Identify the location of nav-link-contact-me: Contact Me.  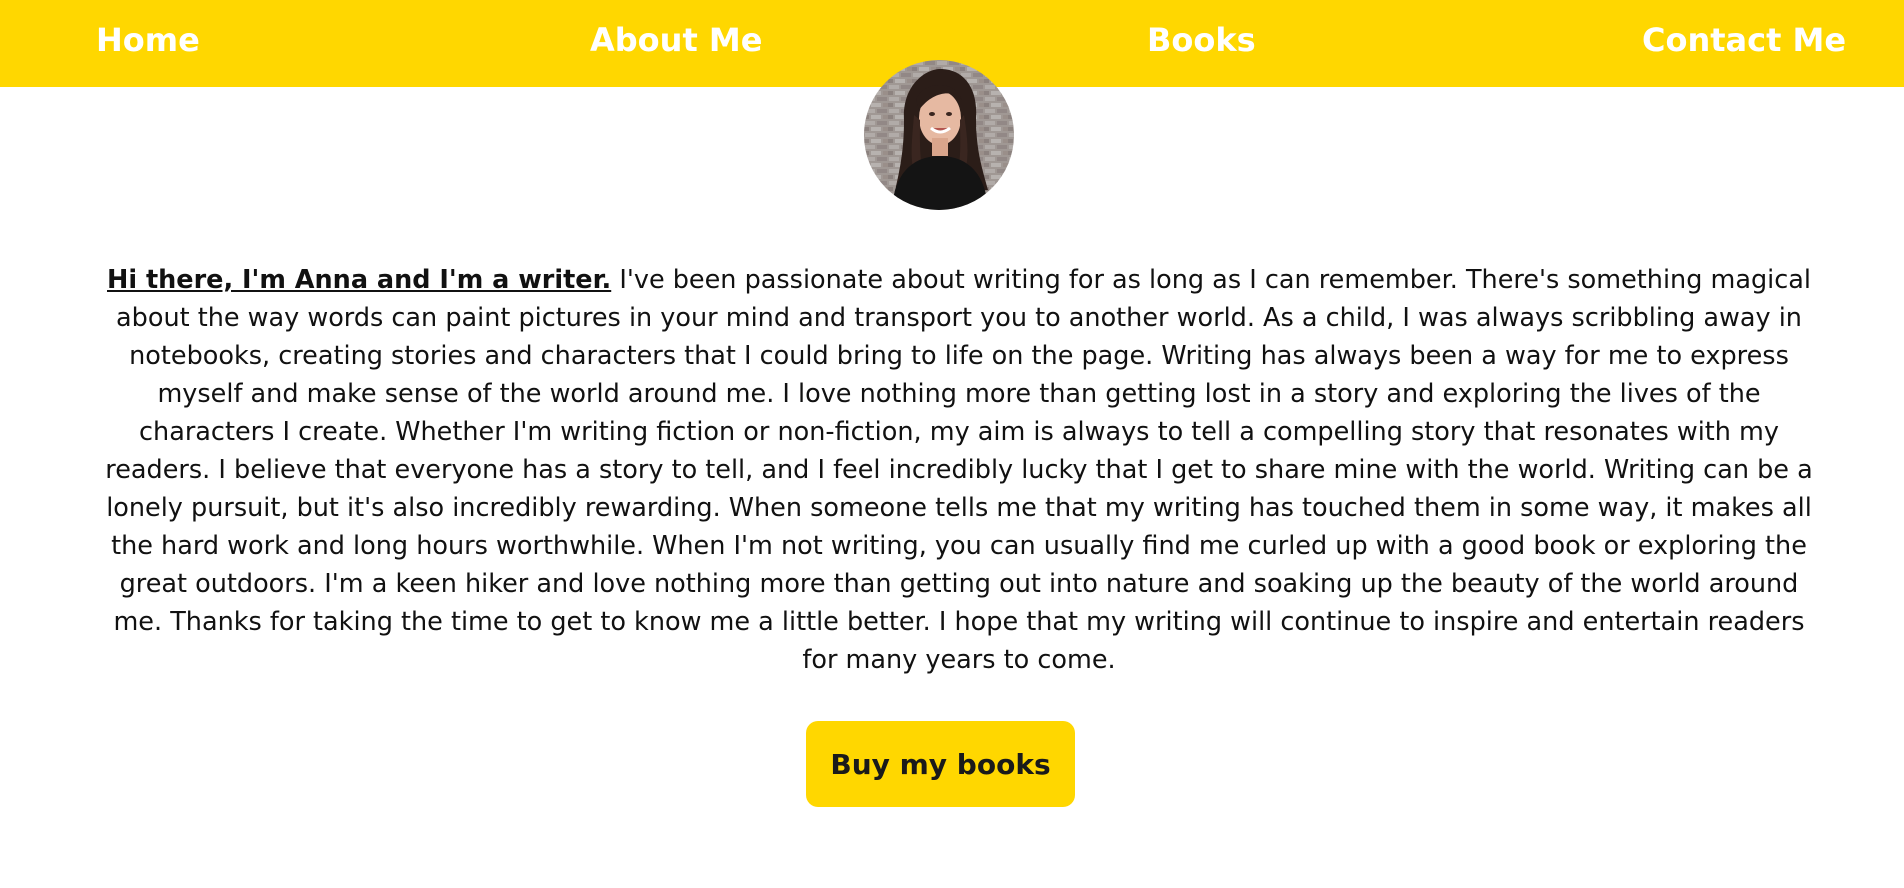
(1744, 40).